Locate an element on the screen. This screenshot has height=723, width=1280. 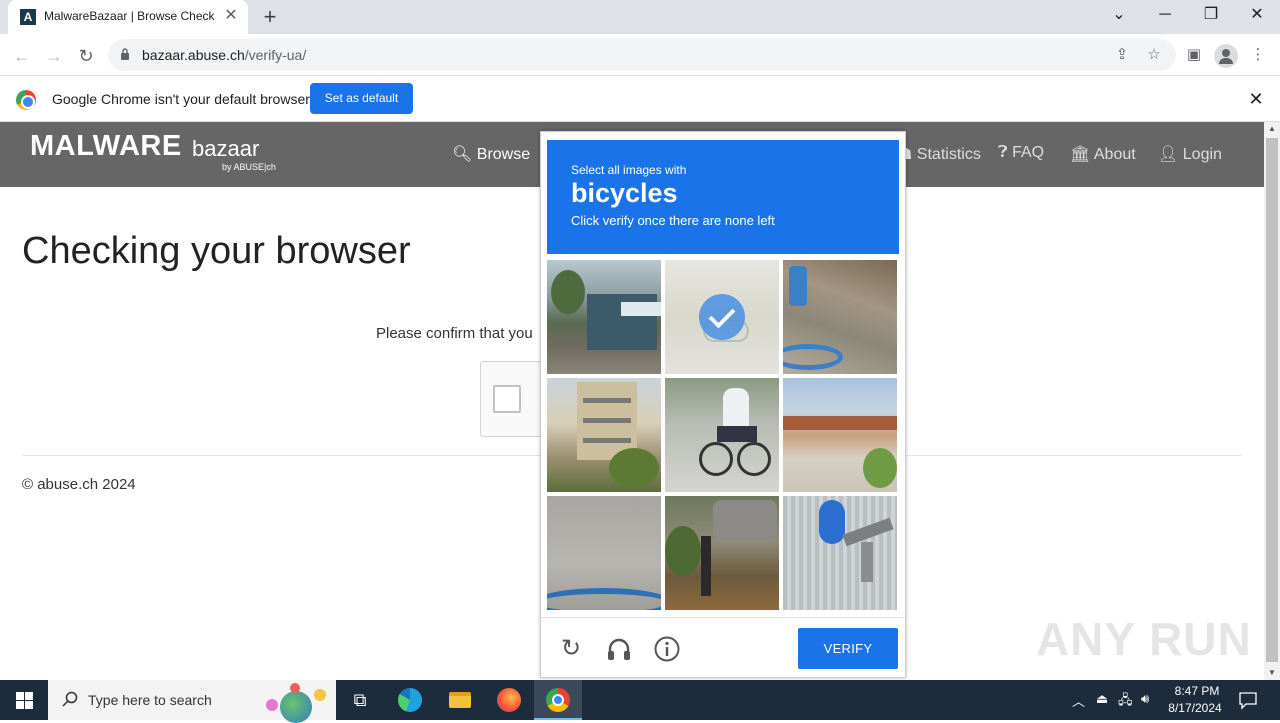
user-icon: 👤︎ is located at coordinates (1168, 154).